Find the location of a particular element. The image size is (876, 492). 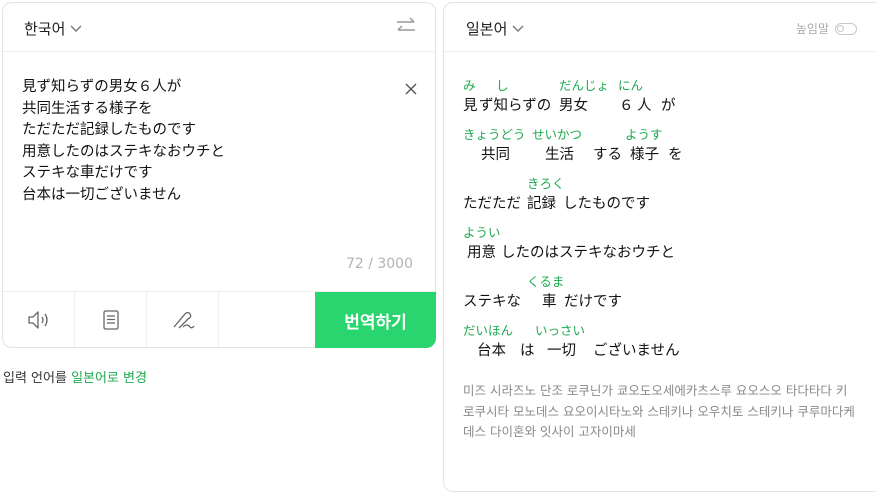

source-line: 共同生活する様子を is located at coordinates (87, 108).